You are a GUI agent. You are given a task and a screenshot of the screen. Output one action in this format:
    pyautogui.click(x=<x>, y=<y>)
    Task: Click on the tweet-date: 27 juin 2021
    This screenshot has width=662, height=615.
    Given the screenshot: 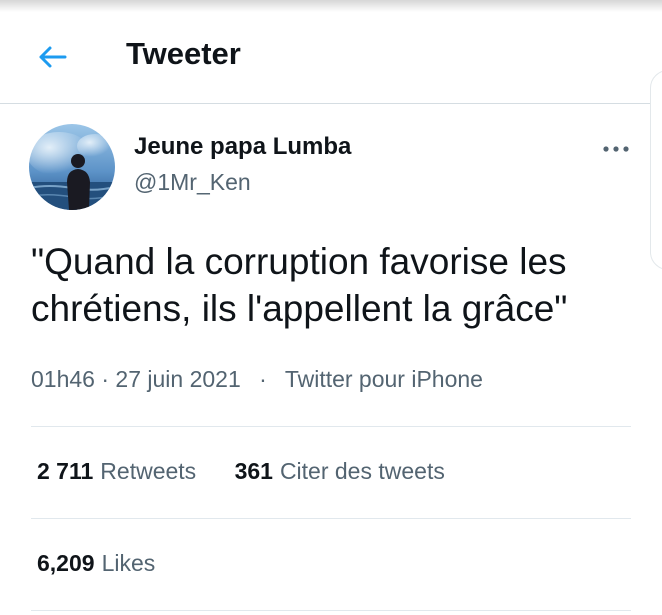 What is the action you would take?
    pyautogui.click(x=177, y=379)
    